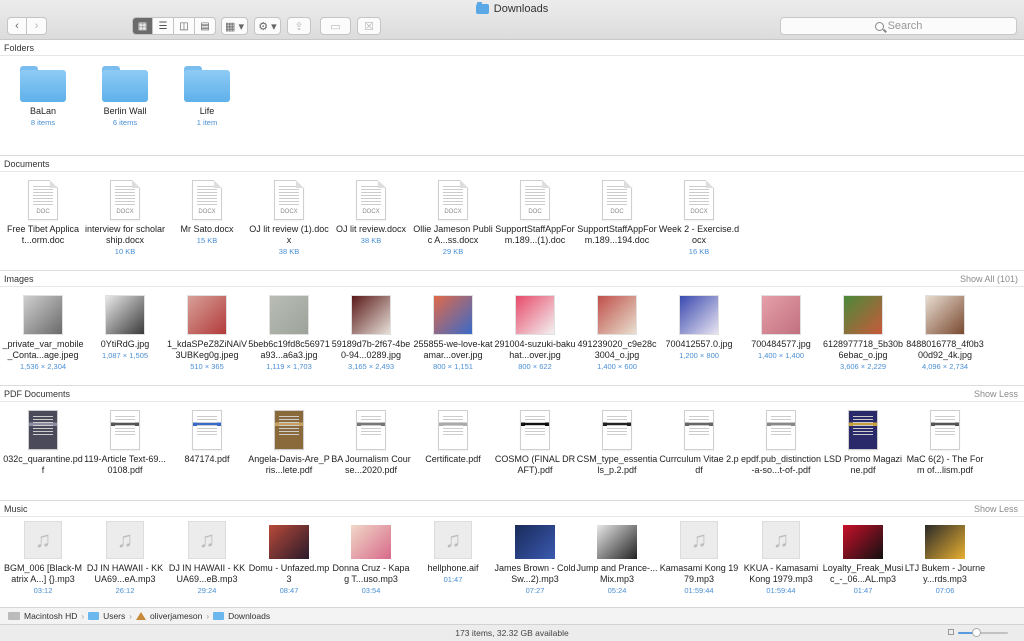 The image size is (1024, 641). What do you see at coordinates (371, 558) in the screenshot?
I see `music-item: Donna Cruz - Kapag T...uso.mp3 03:54` at bounding box center [371, 558].